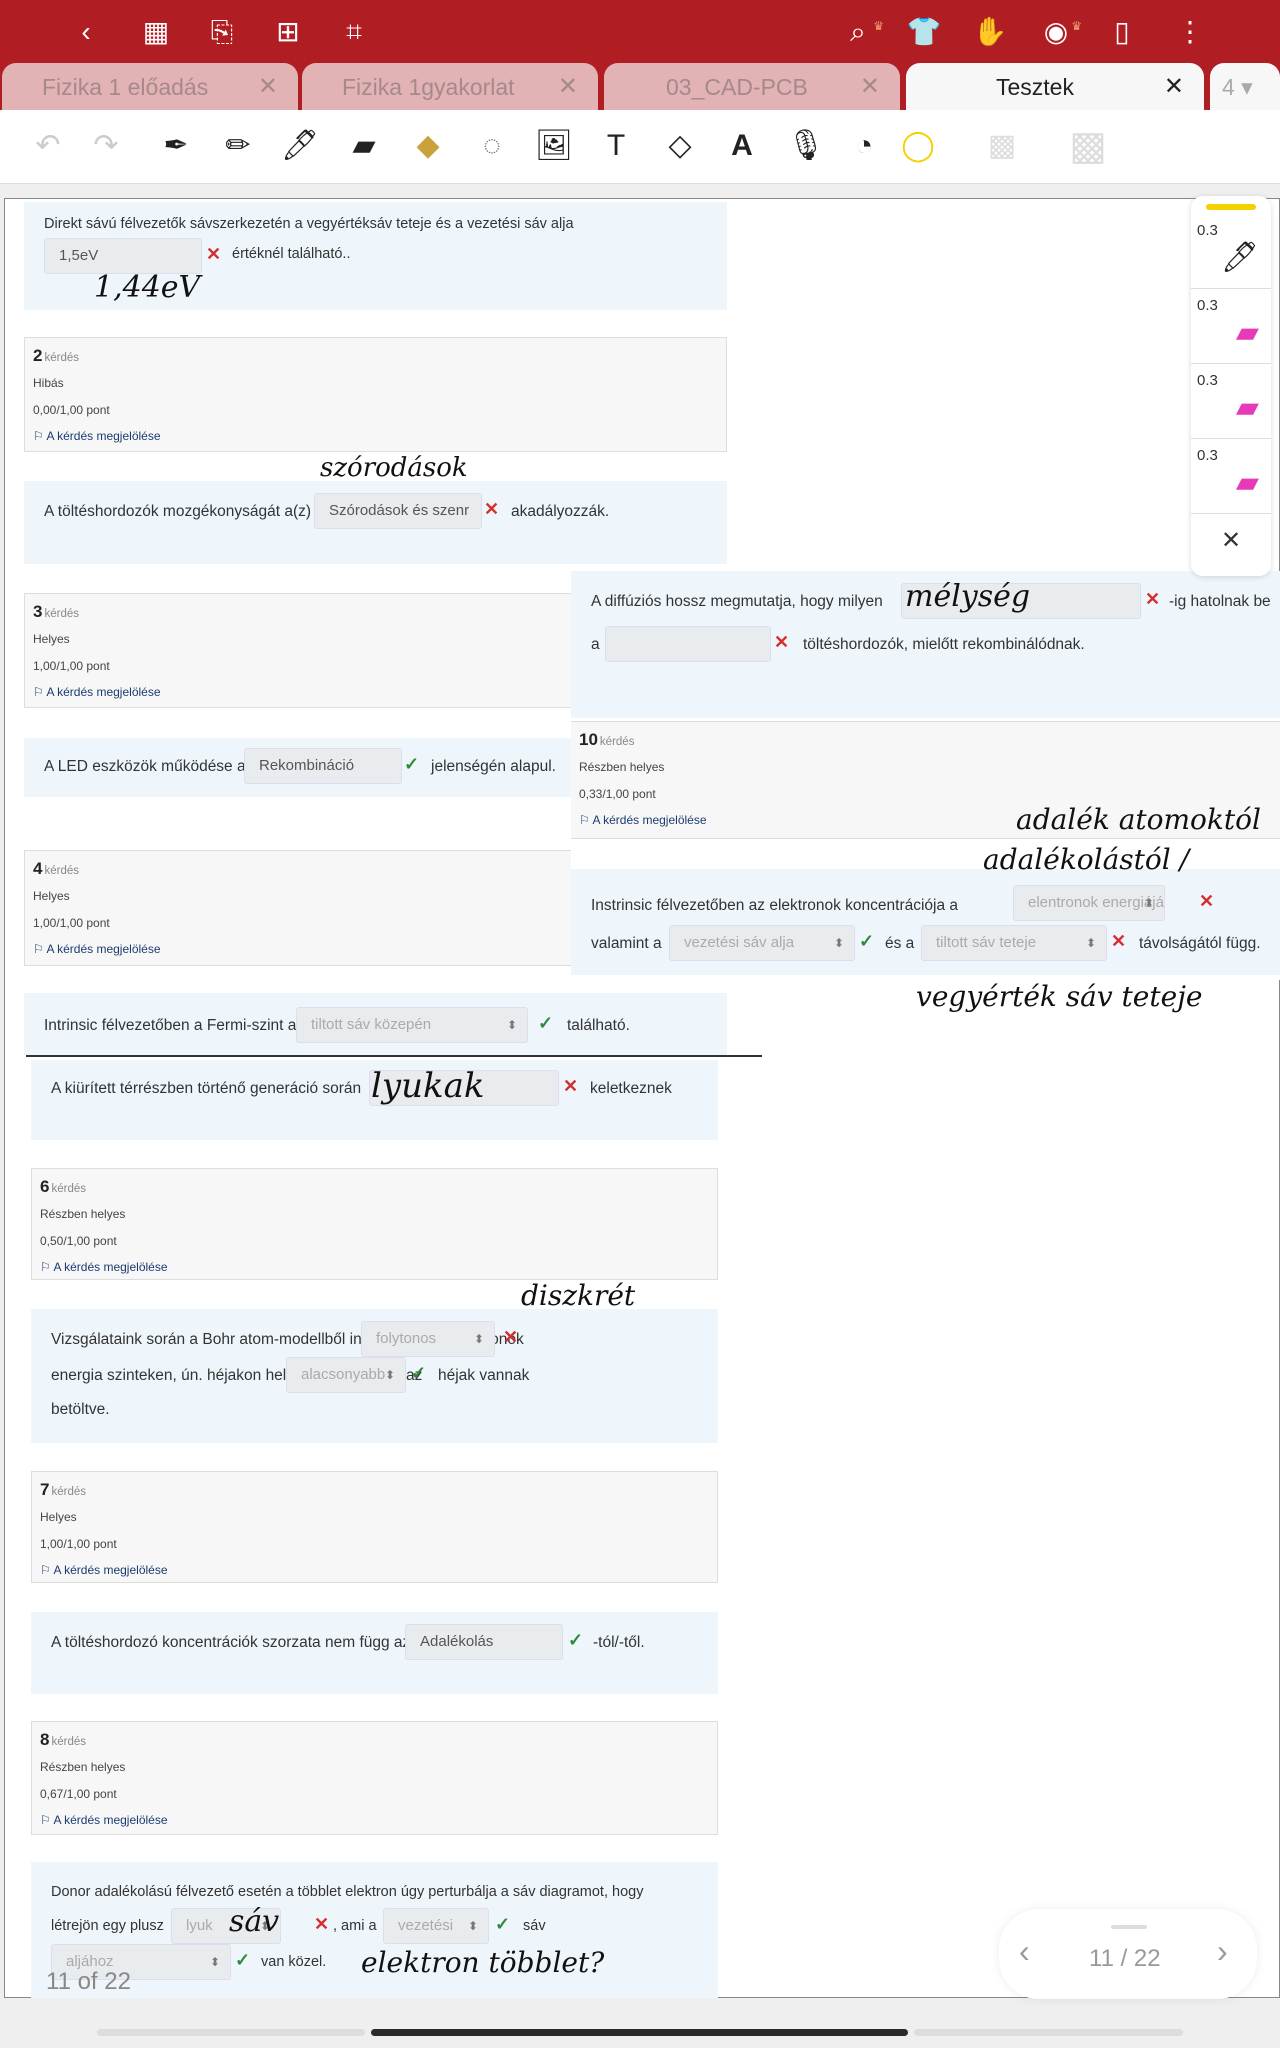 The width and height of the screenshot is (1280, 2048). What do you see at coordinates (68, 1189) in the screenshot?
I see `question-label: kérdés` at bounding box center [68, 1189].